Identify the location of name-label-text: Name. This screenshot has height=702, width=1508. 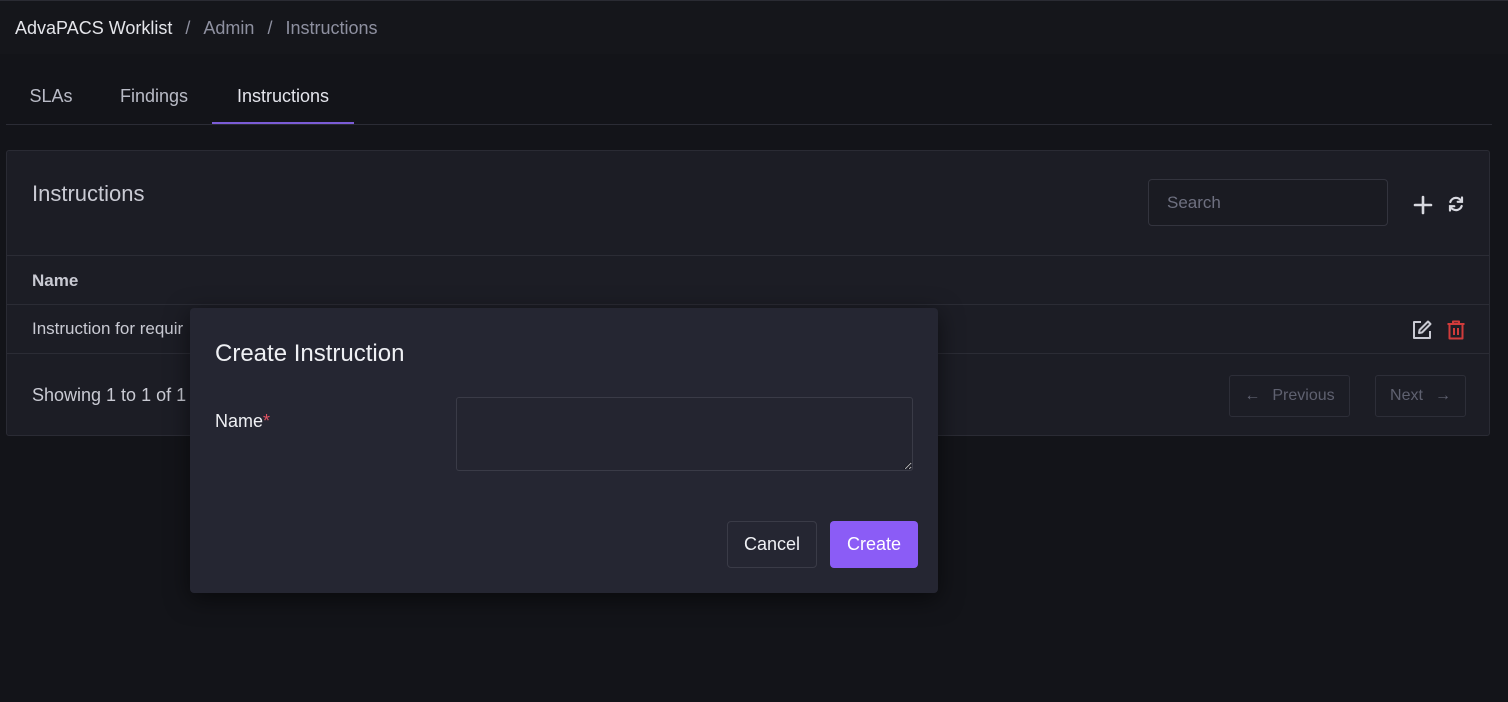
(239, 421).